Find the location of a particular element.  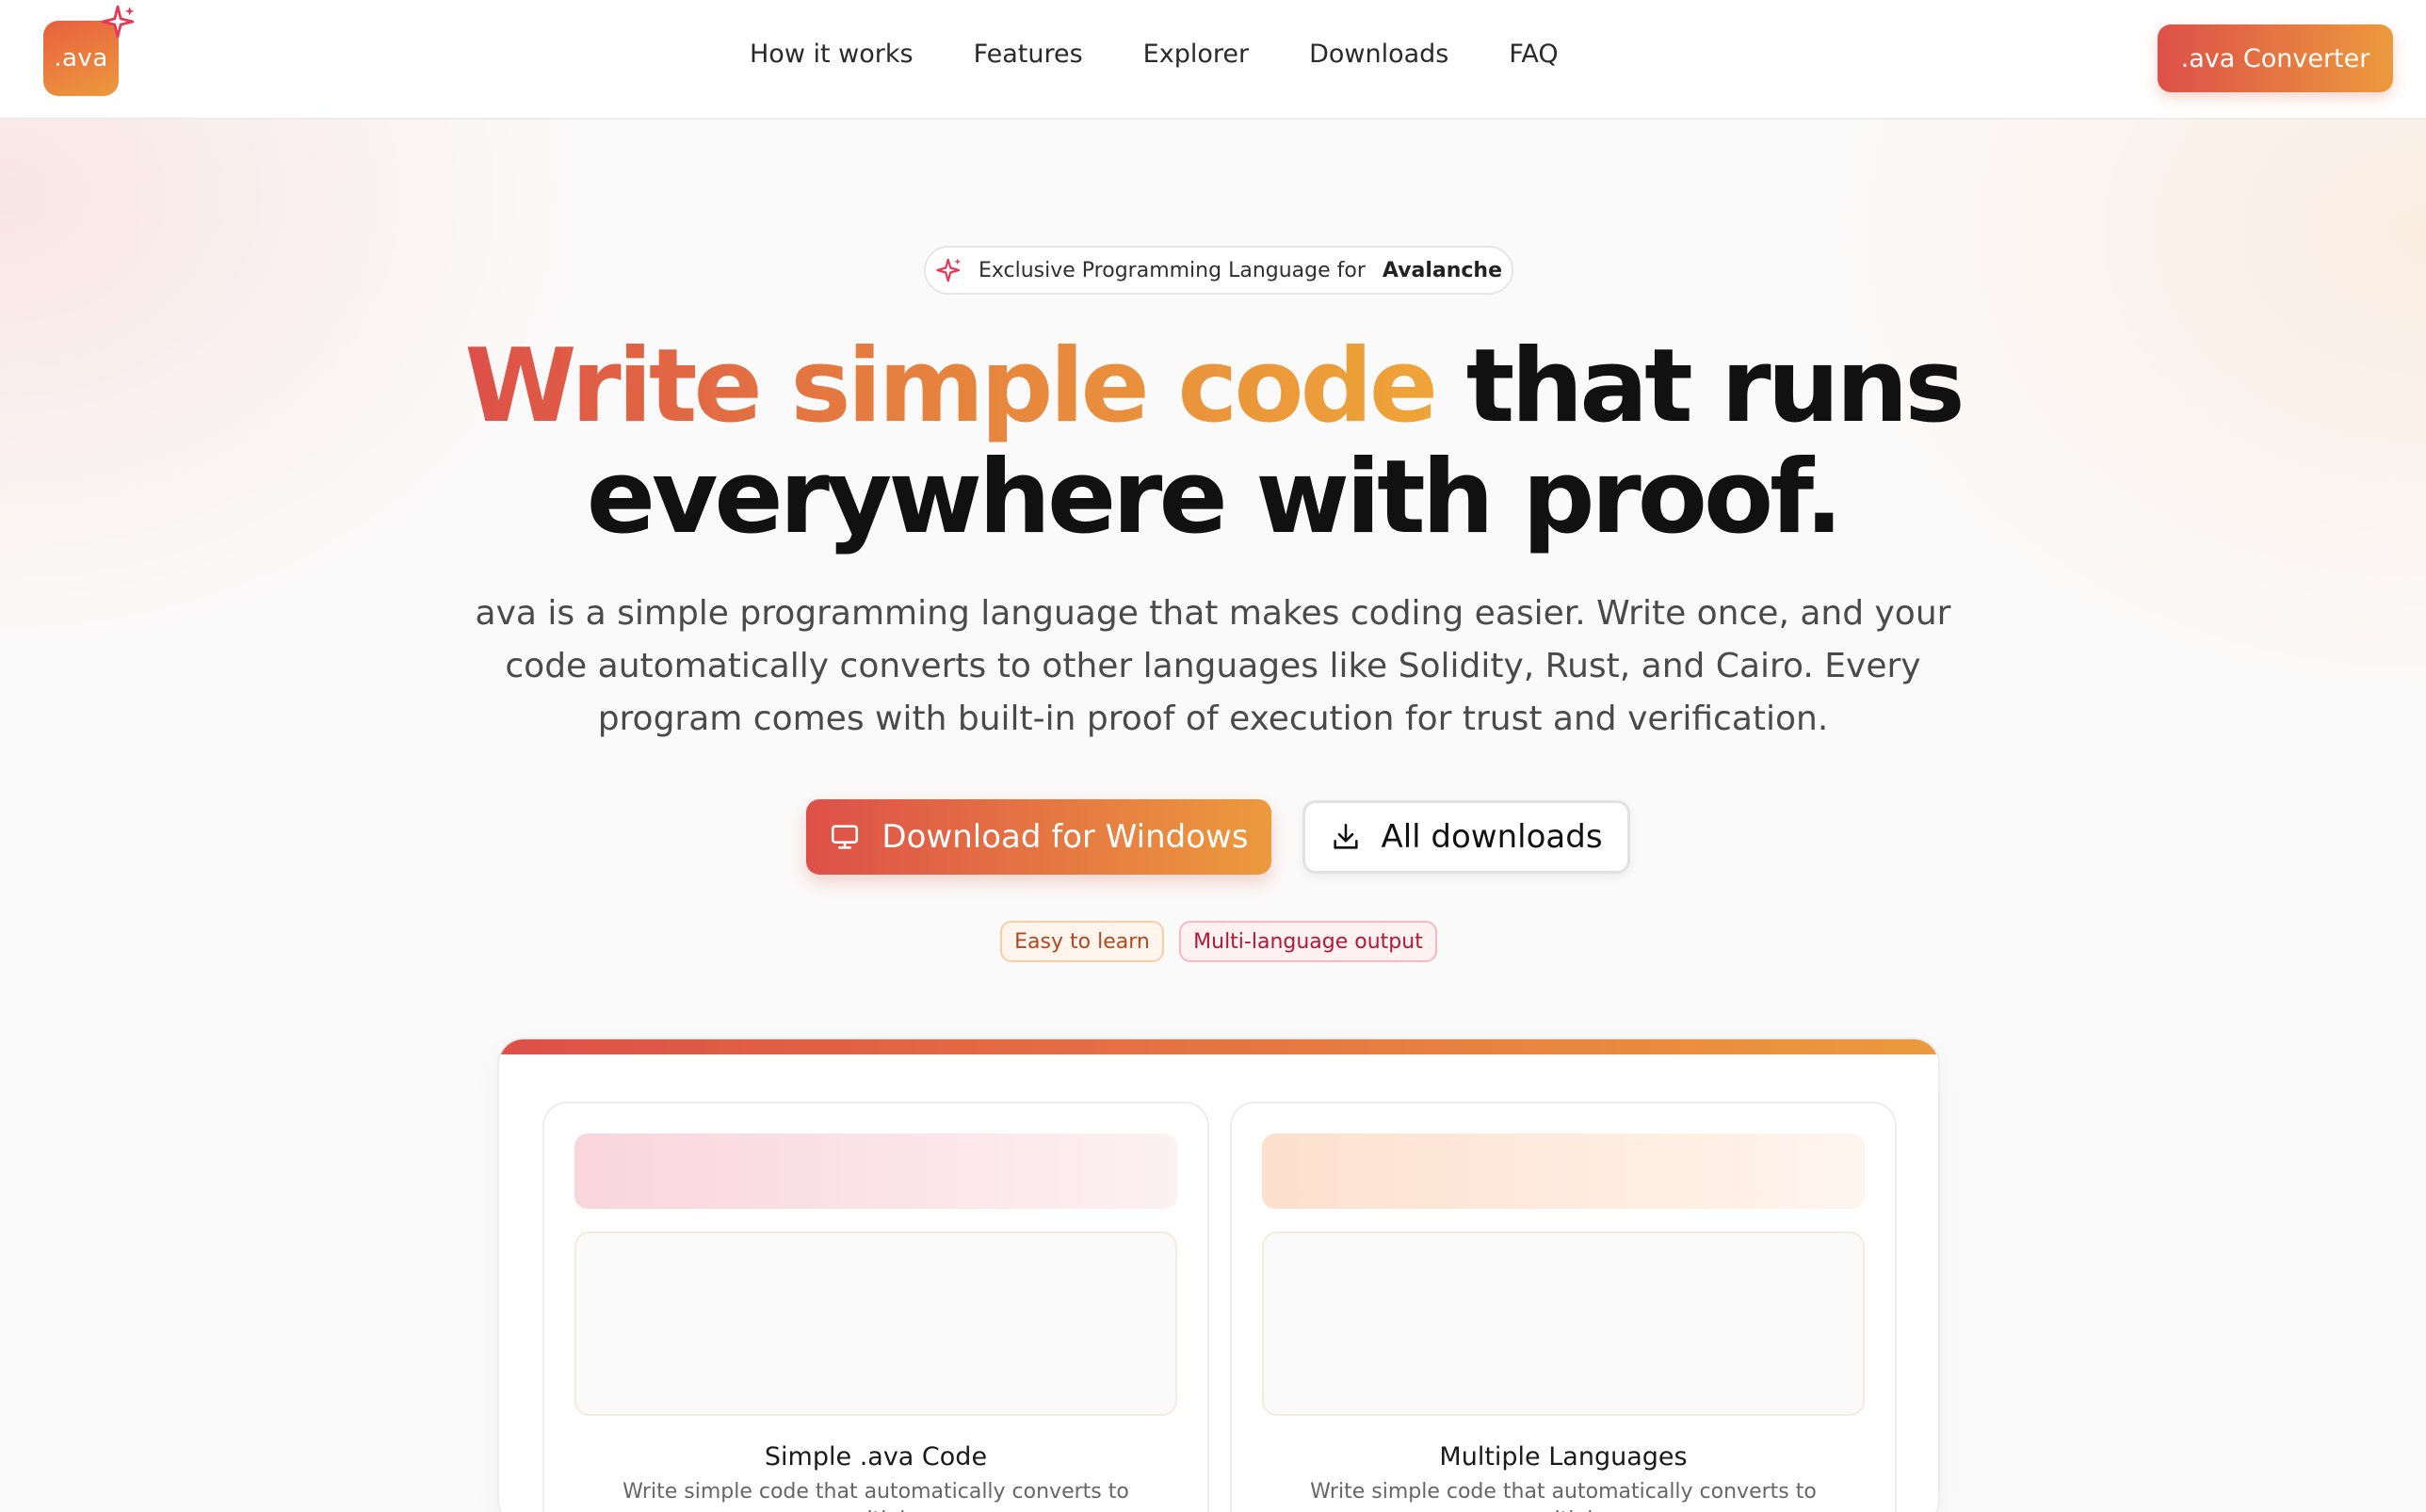

nav-features: Features is located at coordinates (1028, 54).